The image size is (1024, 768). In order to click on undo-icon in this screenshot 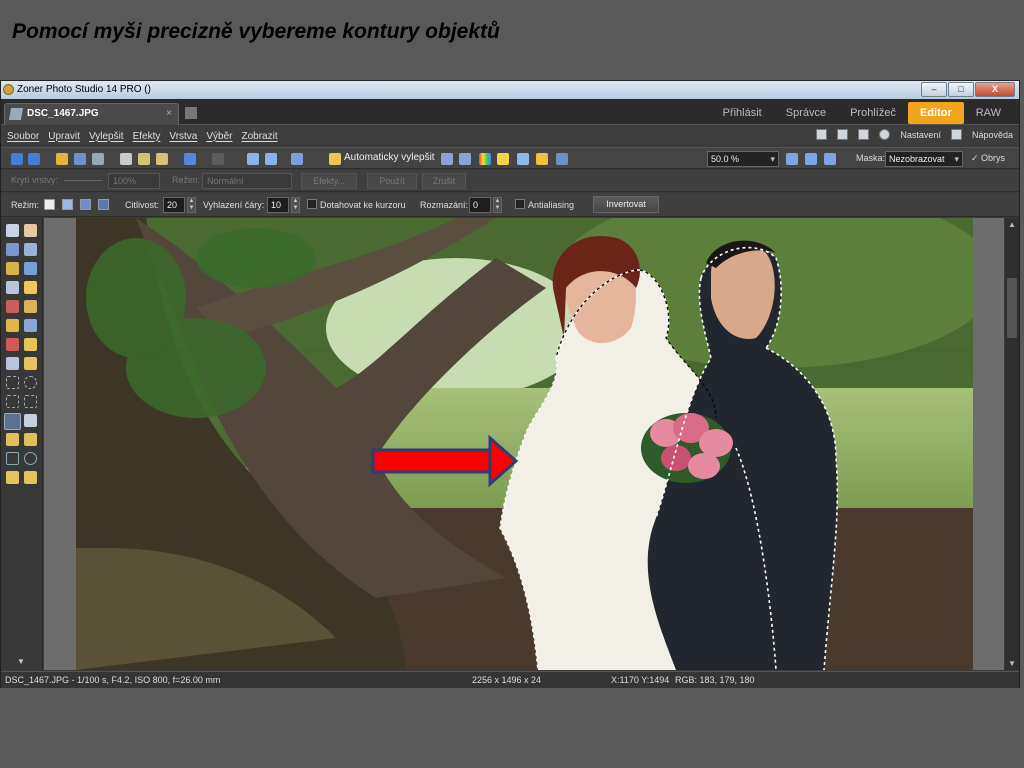, I will do `click(190, 159)`.